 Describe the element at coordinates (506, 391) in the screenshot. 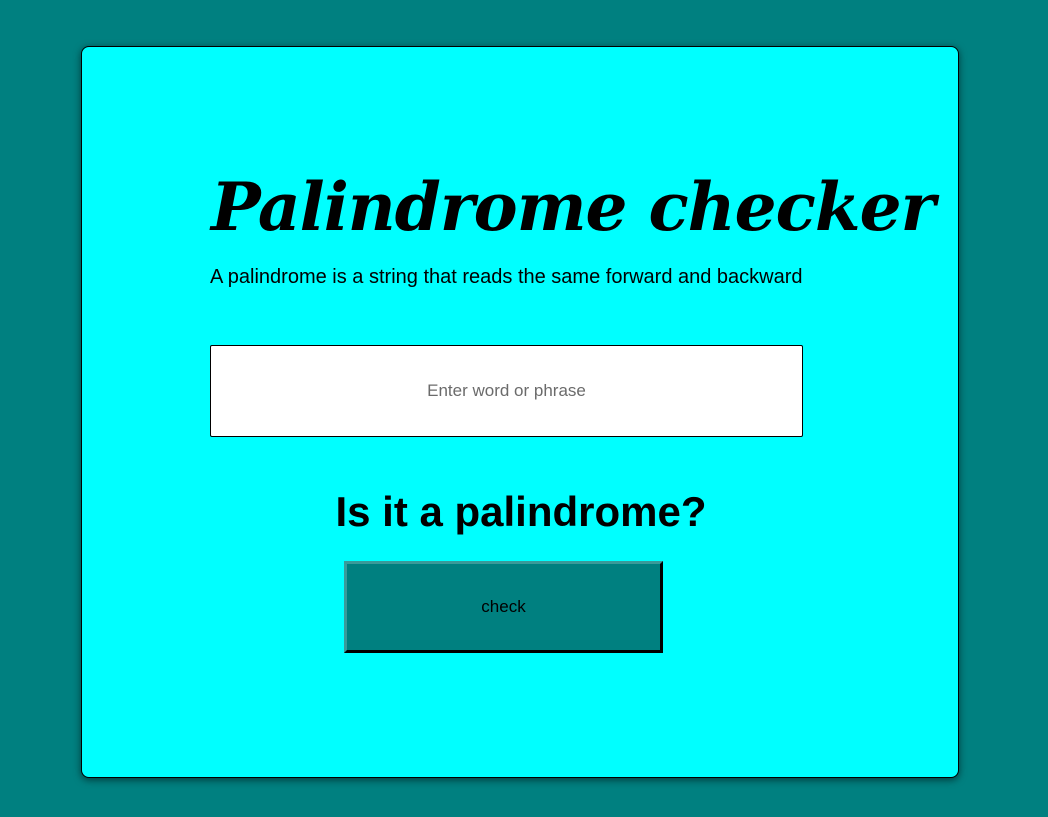

I see `word-input` at that location.